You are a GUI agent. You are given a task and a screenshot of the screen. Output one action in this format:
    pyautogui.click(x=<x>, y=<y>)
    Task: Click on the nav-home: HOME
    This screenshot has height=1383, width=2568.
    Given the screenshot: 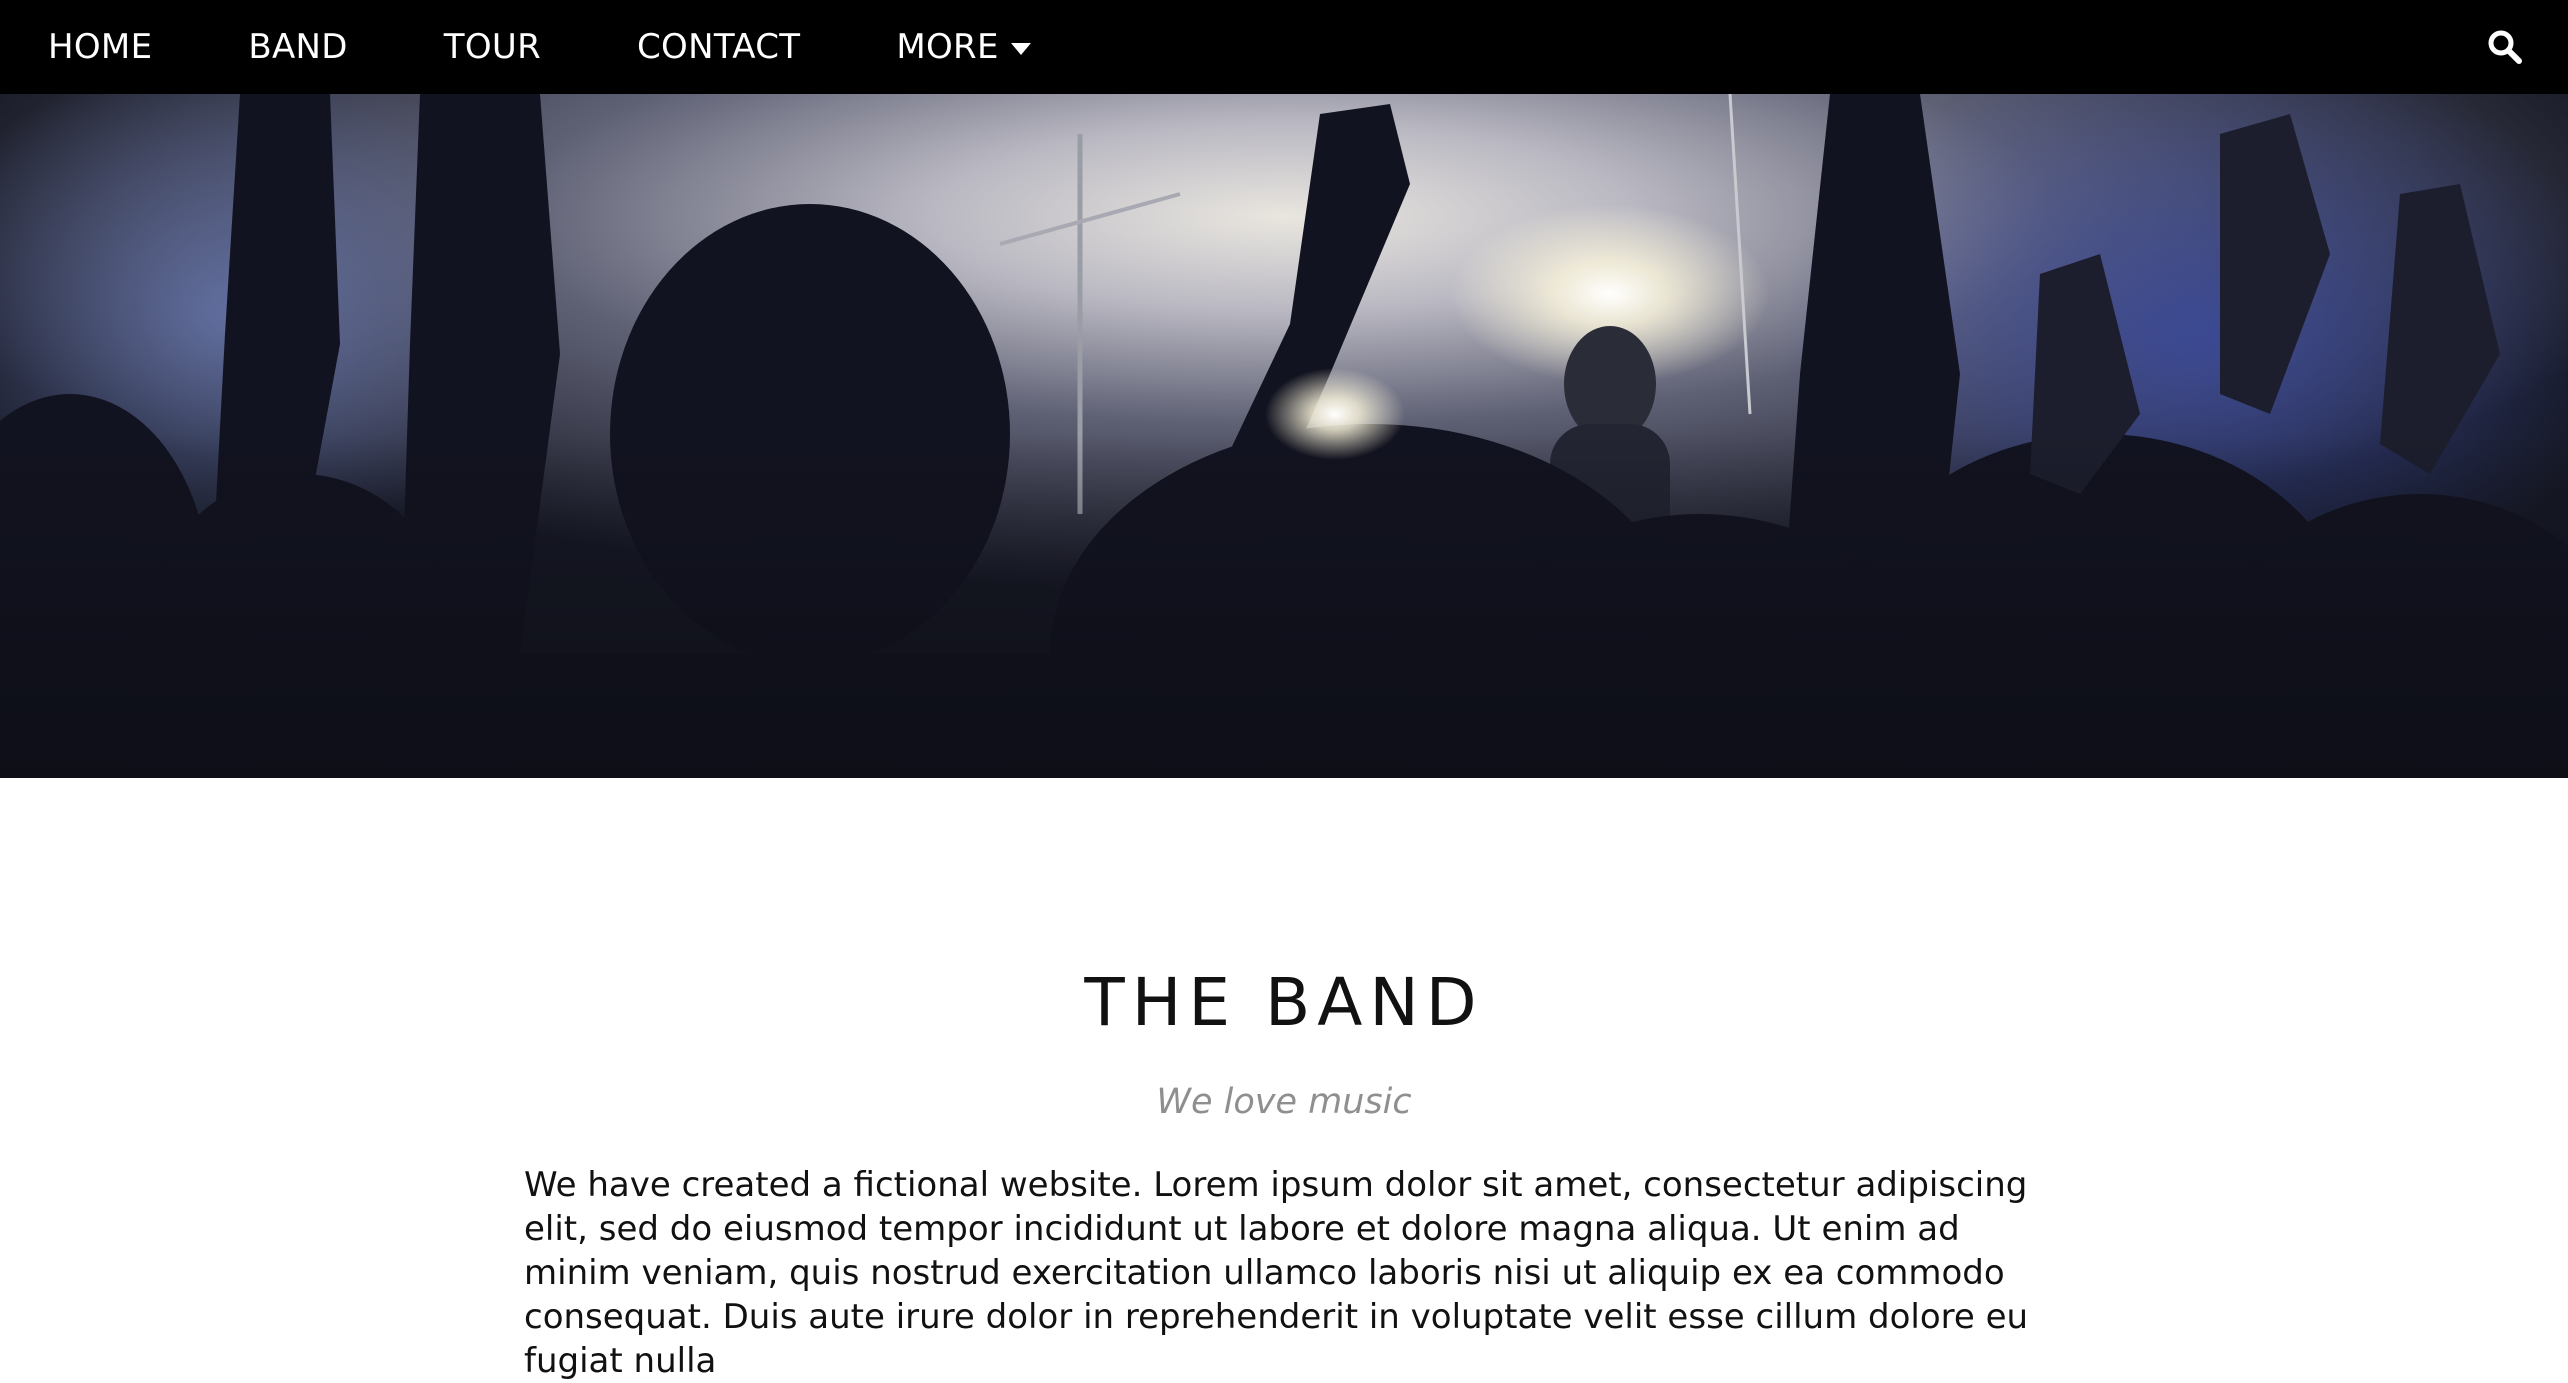 What is the action you would take?
    pyautogui.click(x=100, y=47)
    